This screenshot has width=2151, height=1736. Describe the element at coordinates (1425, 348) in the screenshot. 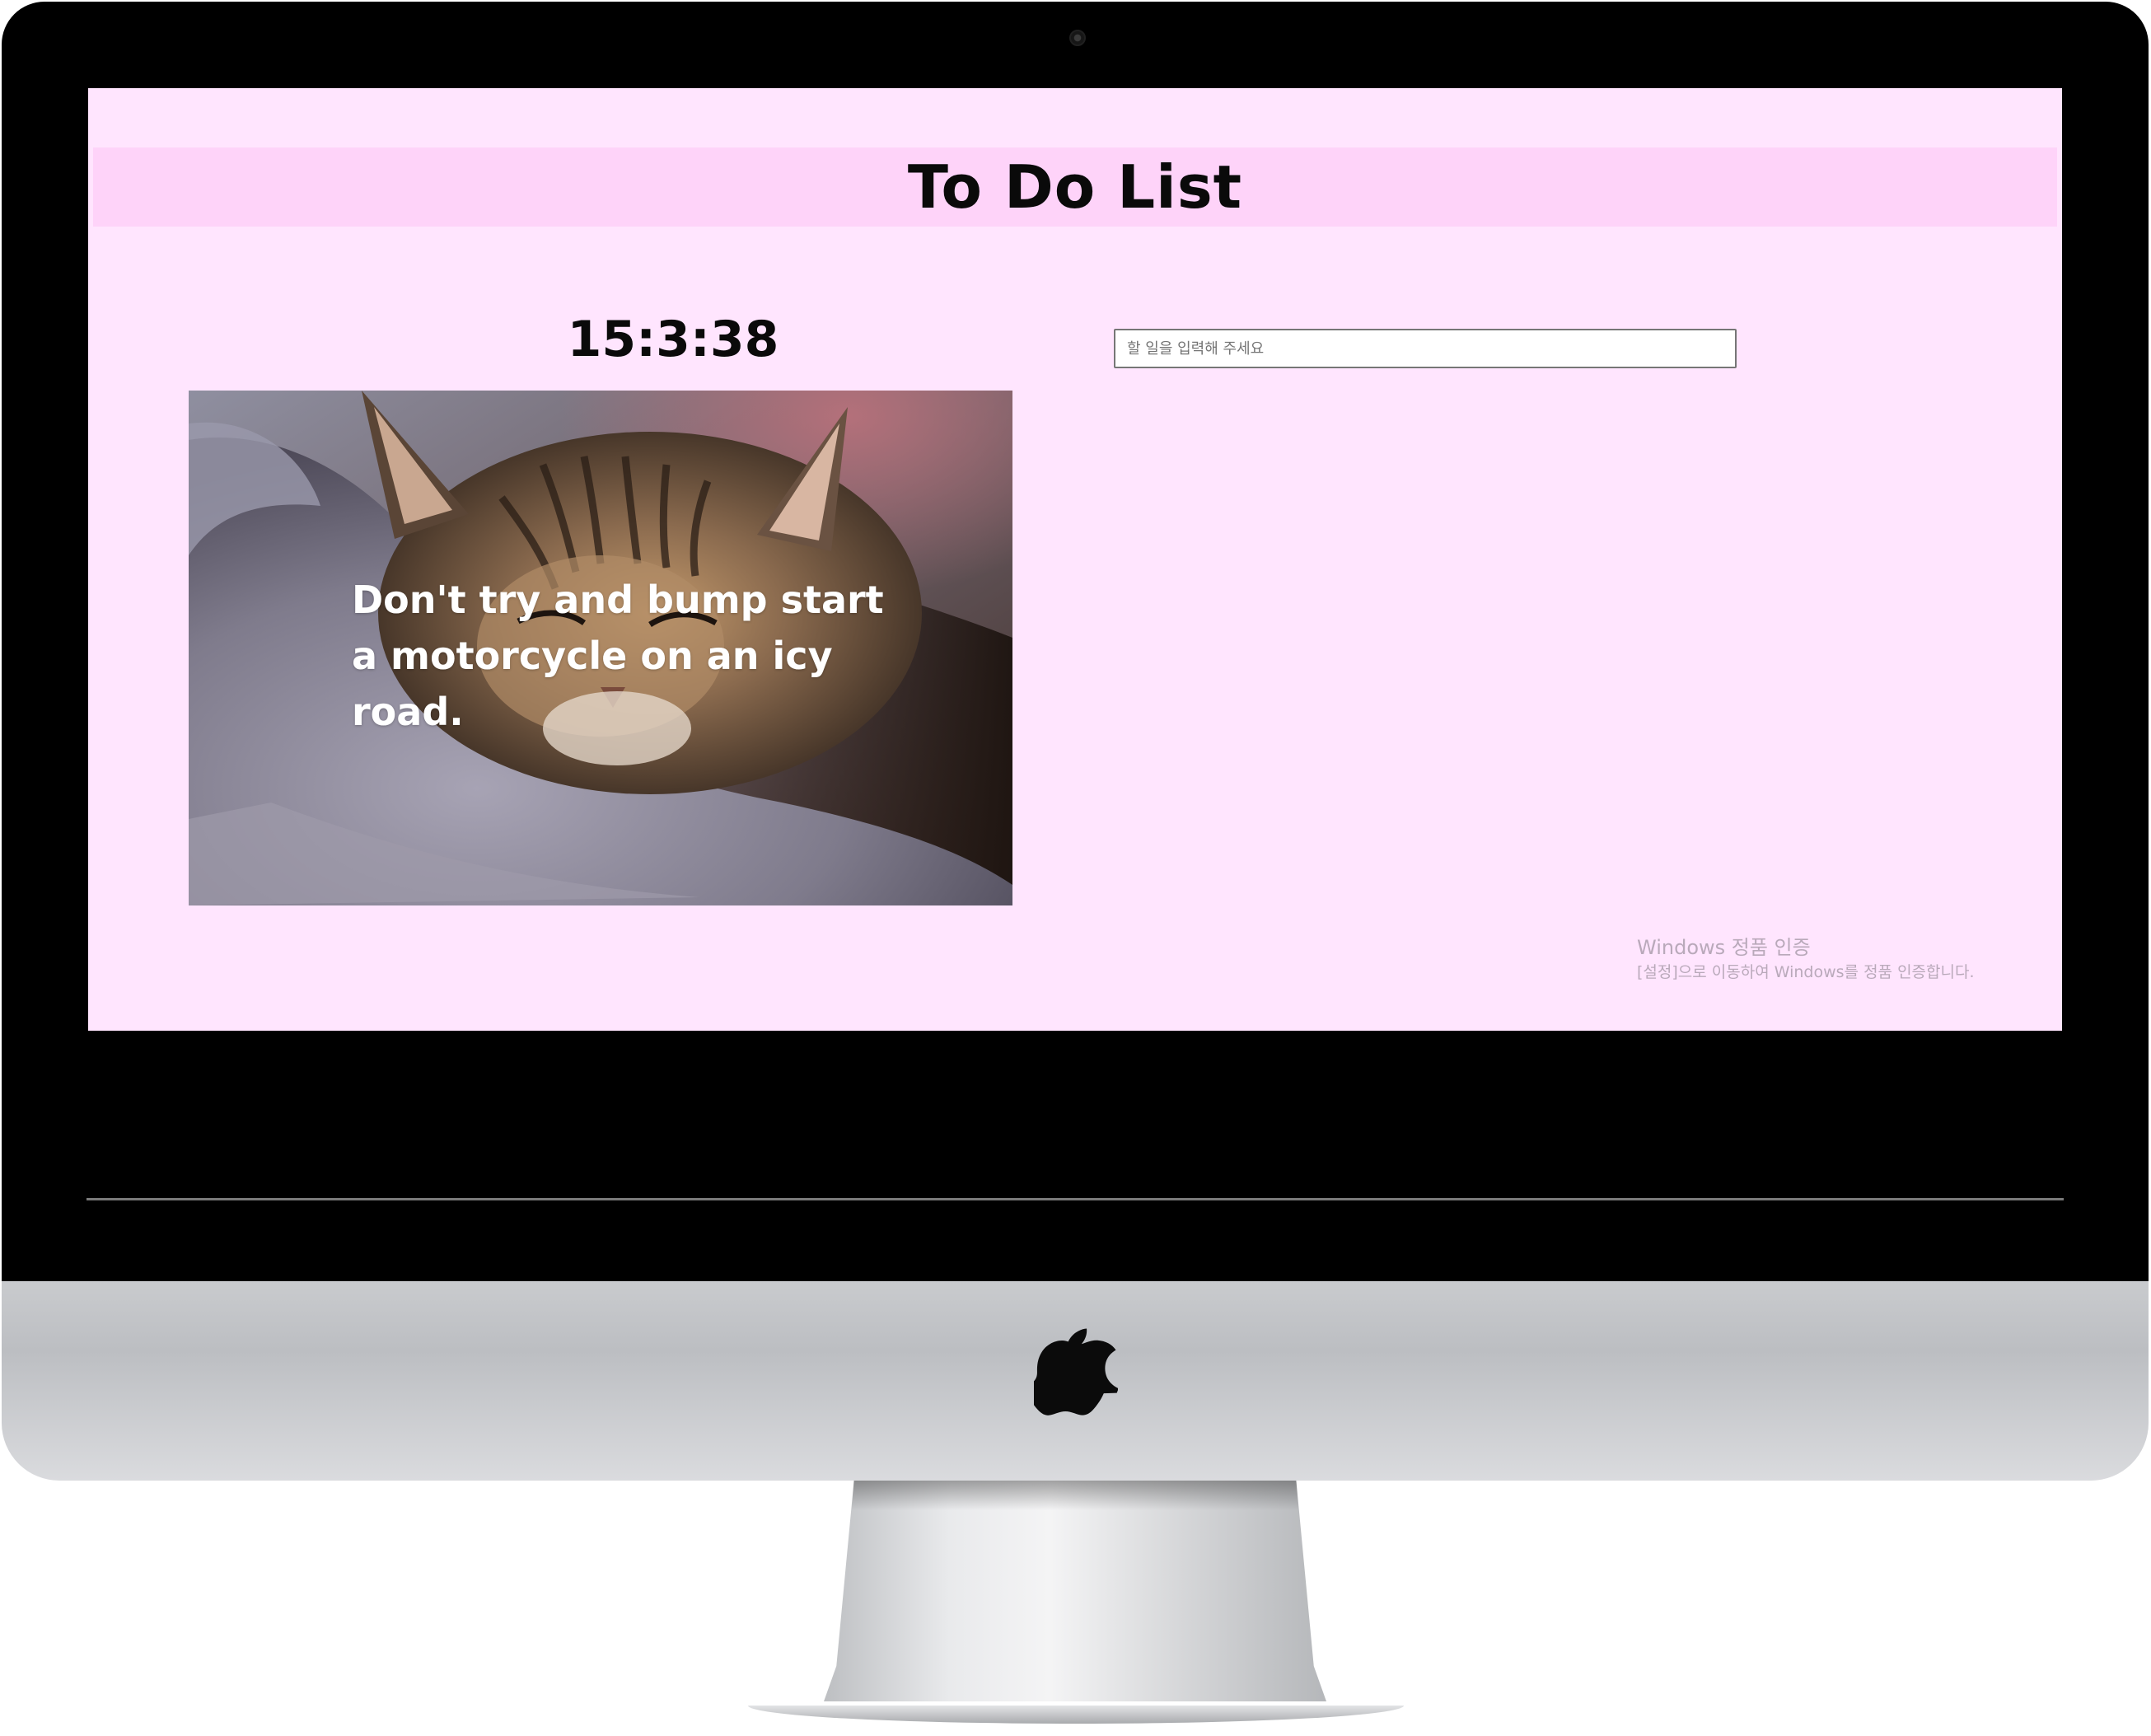

I see `todo-input` at that location.